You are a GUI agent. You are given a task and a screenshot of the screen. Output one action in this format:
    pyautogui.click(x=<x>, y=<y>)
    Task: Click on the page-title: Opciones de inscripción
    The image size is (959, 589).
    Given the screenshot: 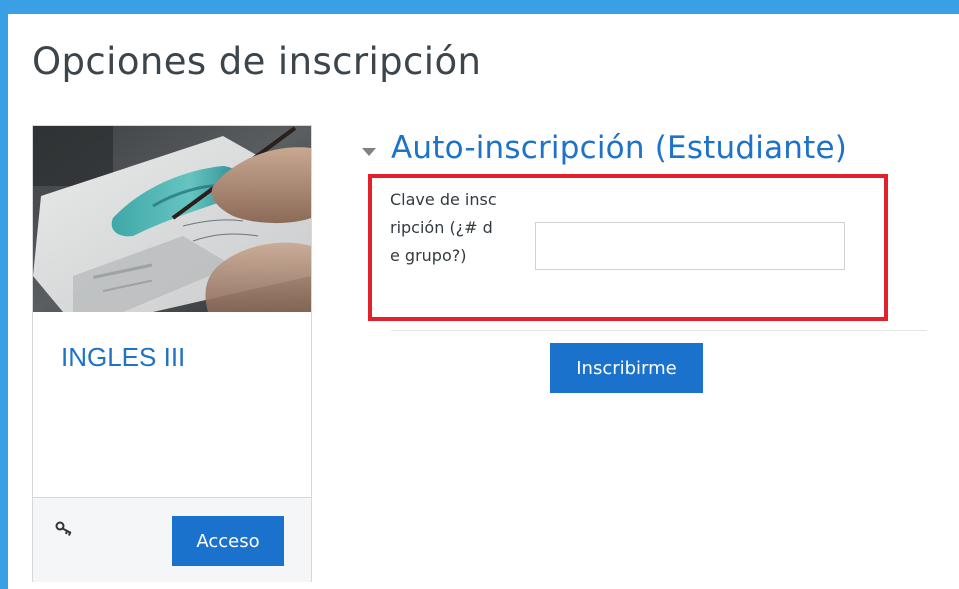 What is the action you would take?
    pyautogui.click(x=257, y=61)
    